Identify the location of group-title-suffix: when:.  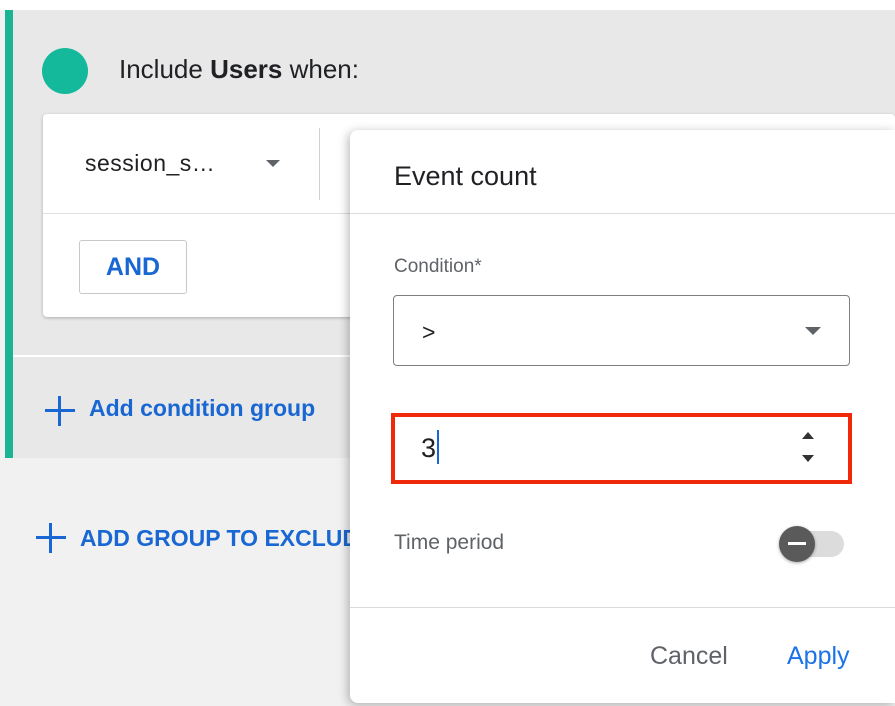
(320, 69).